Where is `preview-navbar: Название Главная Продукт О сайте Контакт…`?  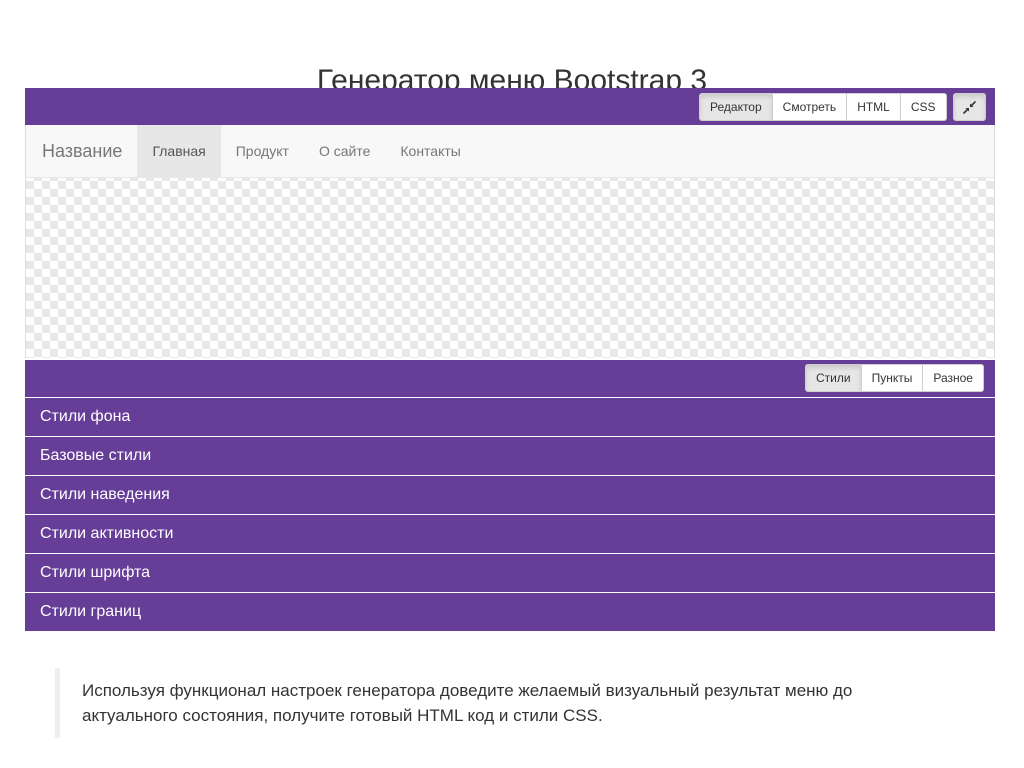 preview-navbar: Название Главная Продукт О сайте Контакт… is located at coordinates (510, 151).